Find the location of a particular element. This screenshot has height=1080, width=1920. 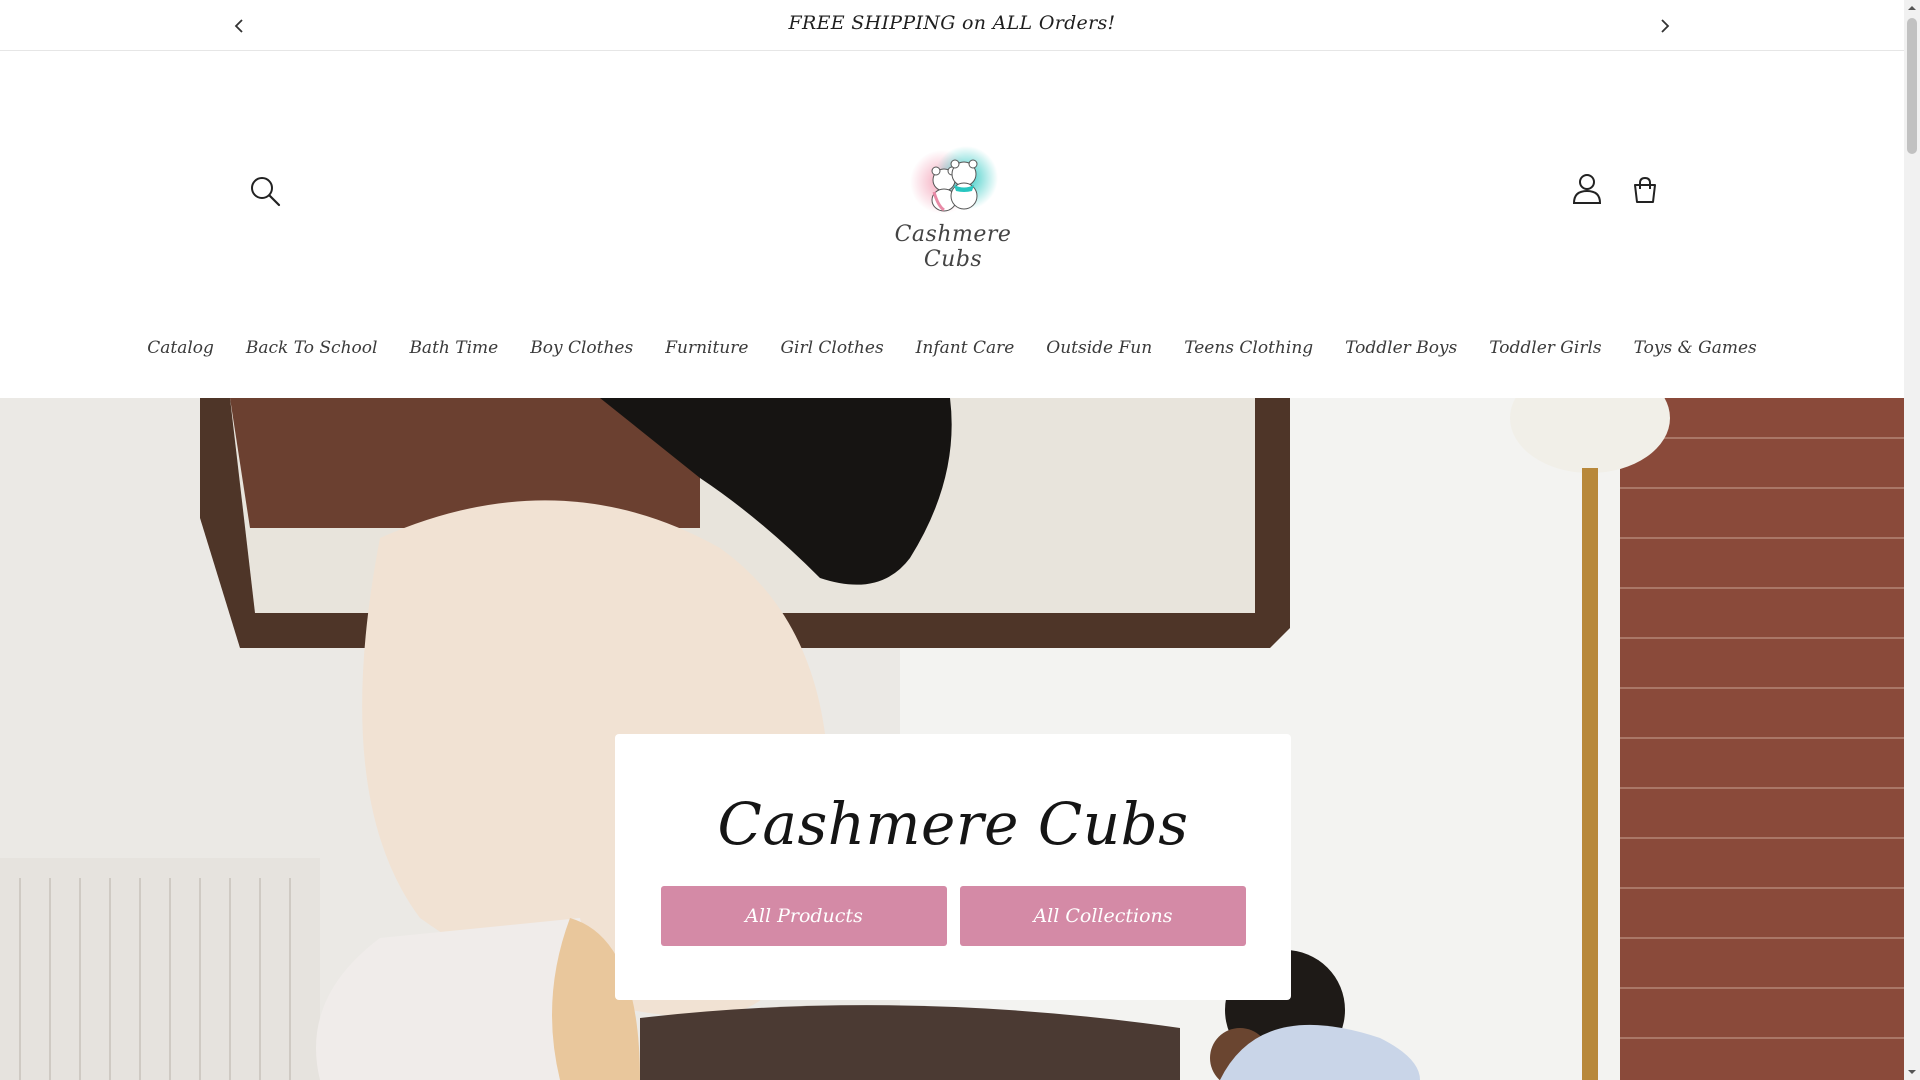

scroll-down-arrow-icon is located at coordinates (1912, 1072).